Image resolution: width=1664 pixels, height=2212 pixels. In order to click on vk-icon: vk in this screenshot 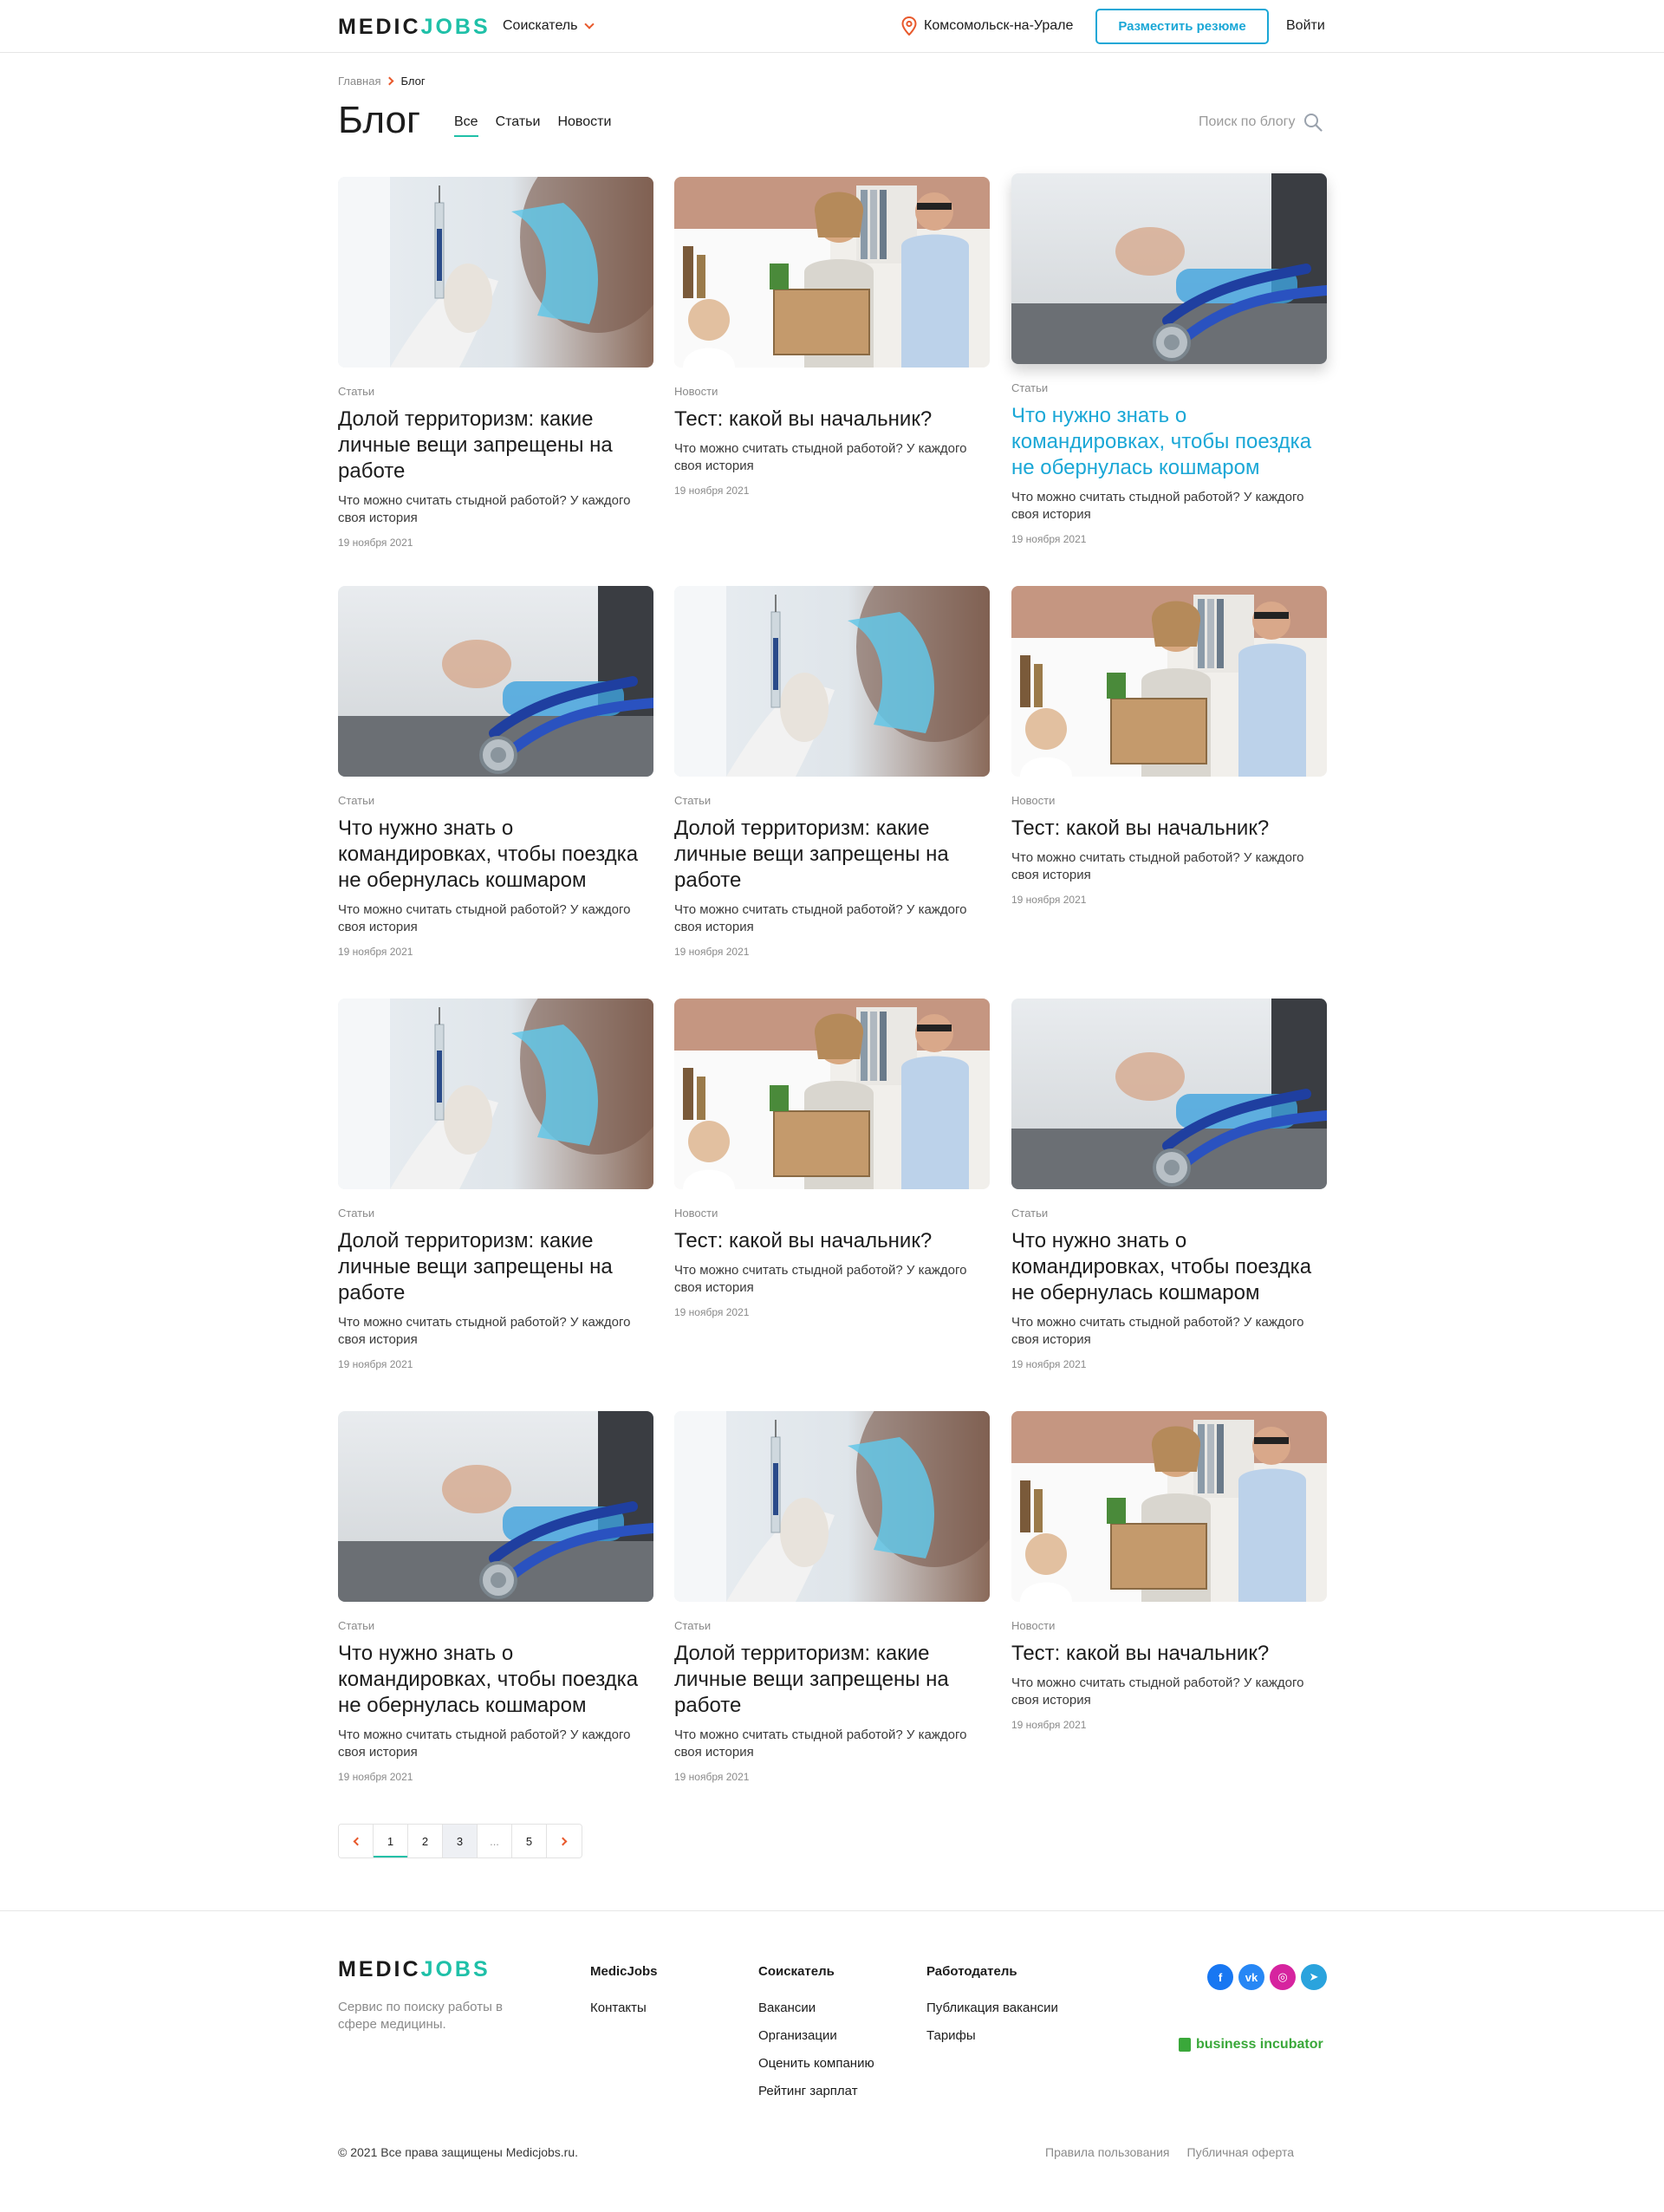, I will do `click(1251, 1977)`.